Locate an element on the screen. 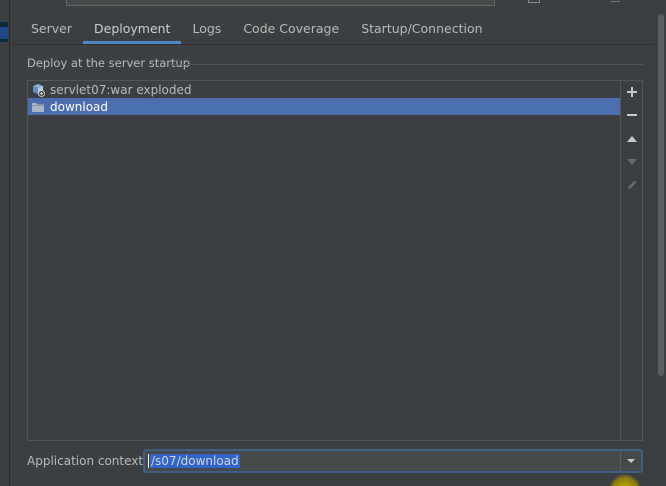  top-right-label-edge is located at coordinates (615, 1).